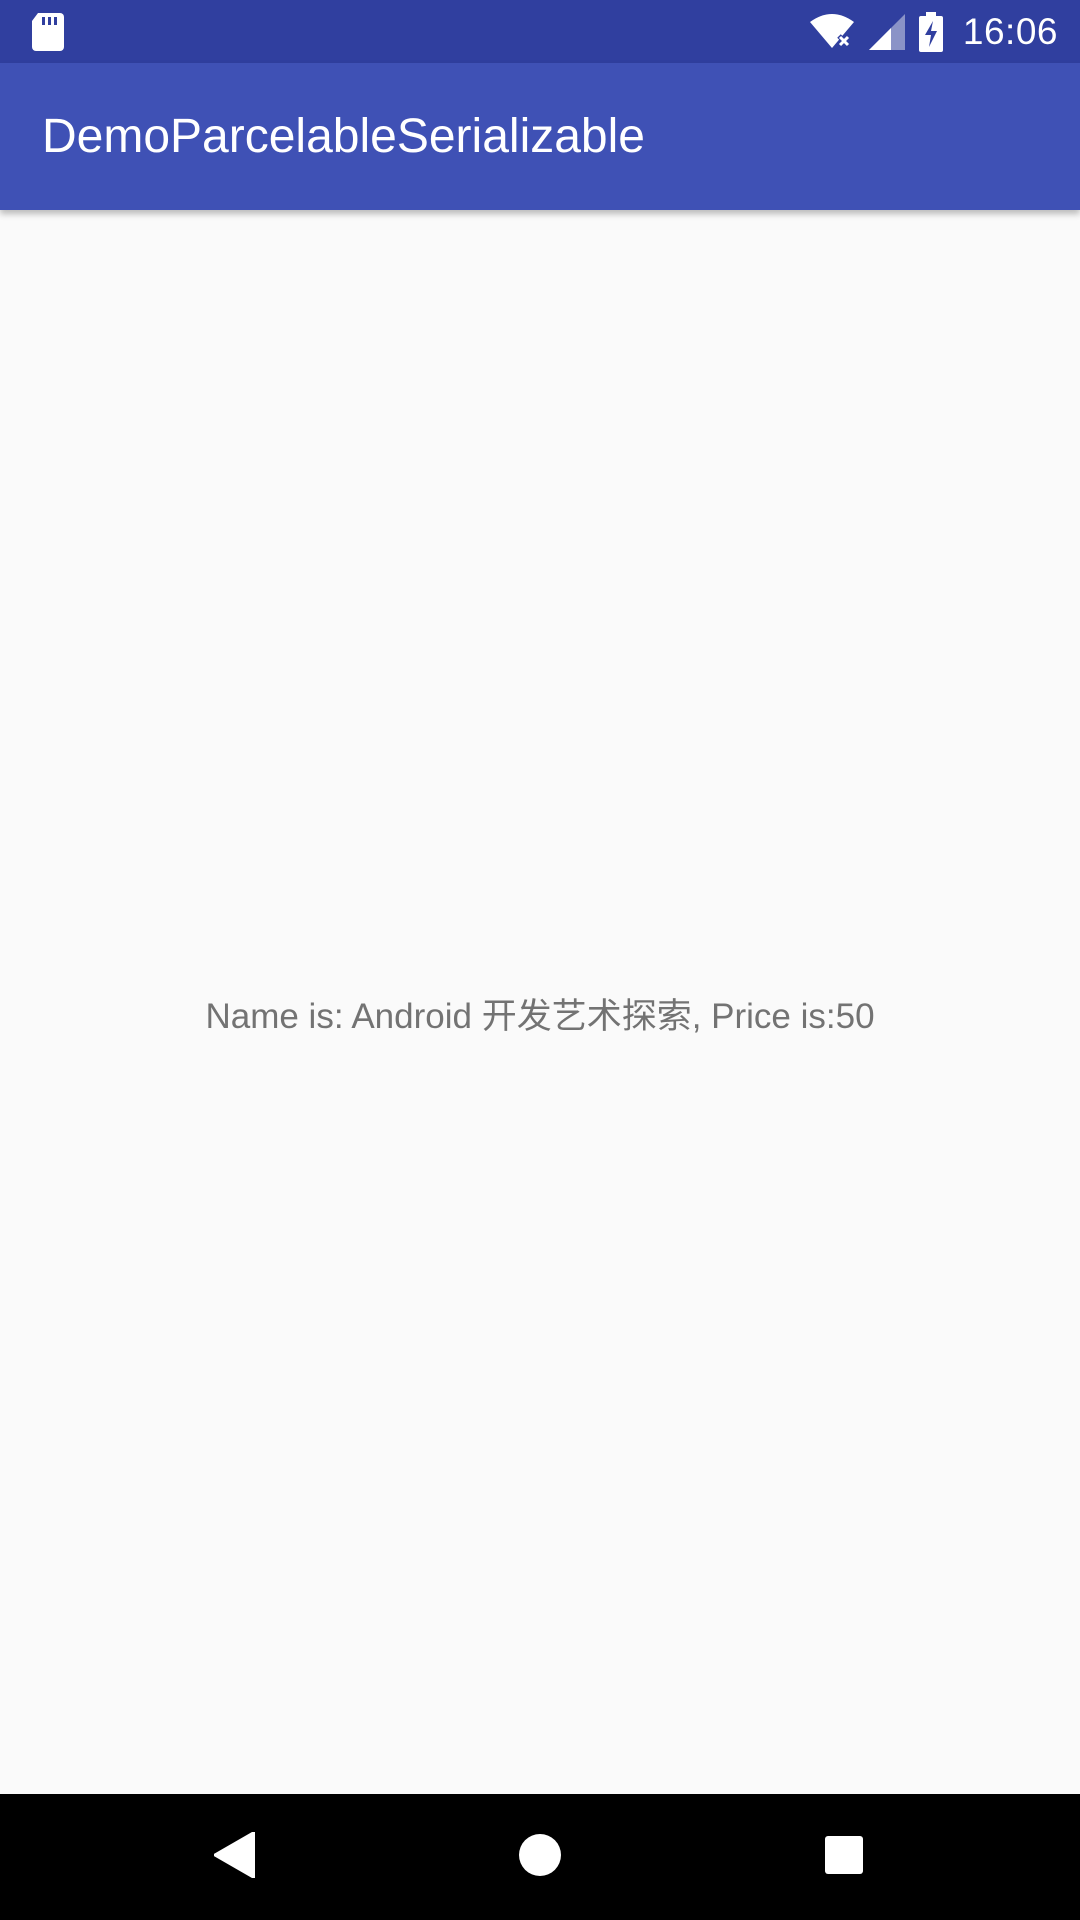  Describe the element at coordinates (886, 31) in the screenshot. I see `signal-icon` at that location.